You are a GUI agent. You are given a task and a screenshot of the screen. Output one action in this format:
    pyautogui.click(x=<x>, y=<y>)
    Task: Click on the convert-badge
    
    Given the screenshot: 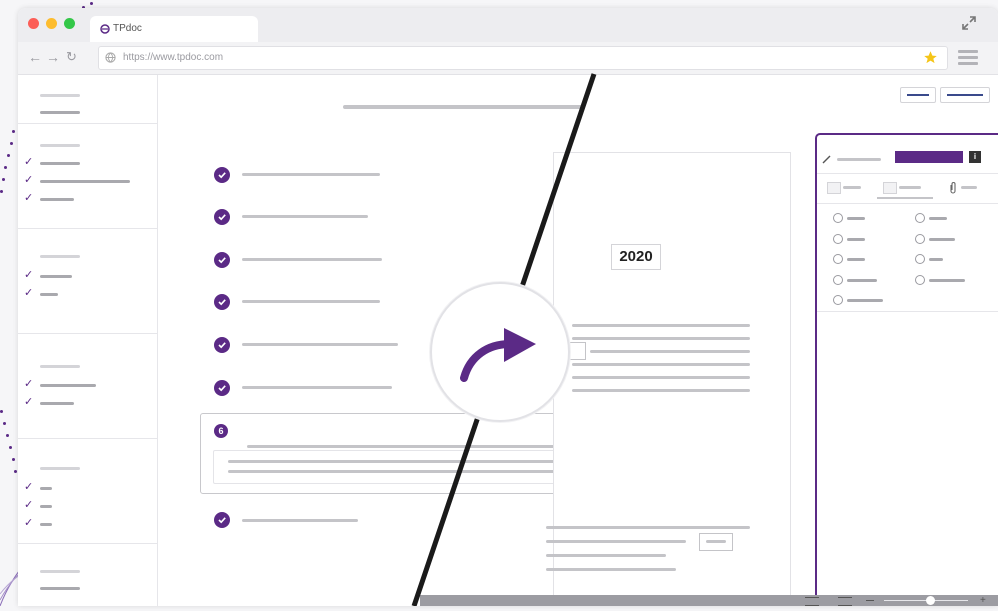 What is the action you would take?
    pyautogui.click(x=500, y=352)
    